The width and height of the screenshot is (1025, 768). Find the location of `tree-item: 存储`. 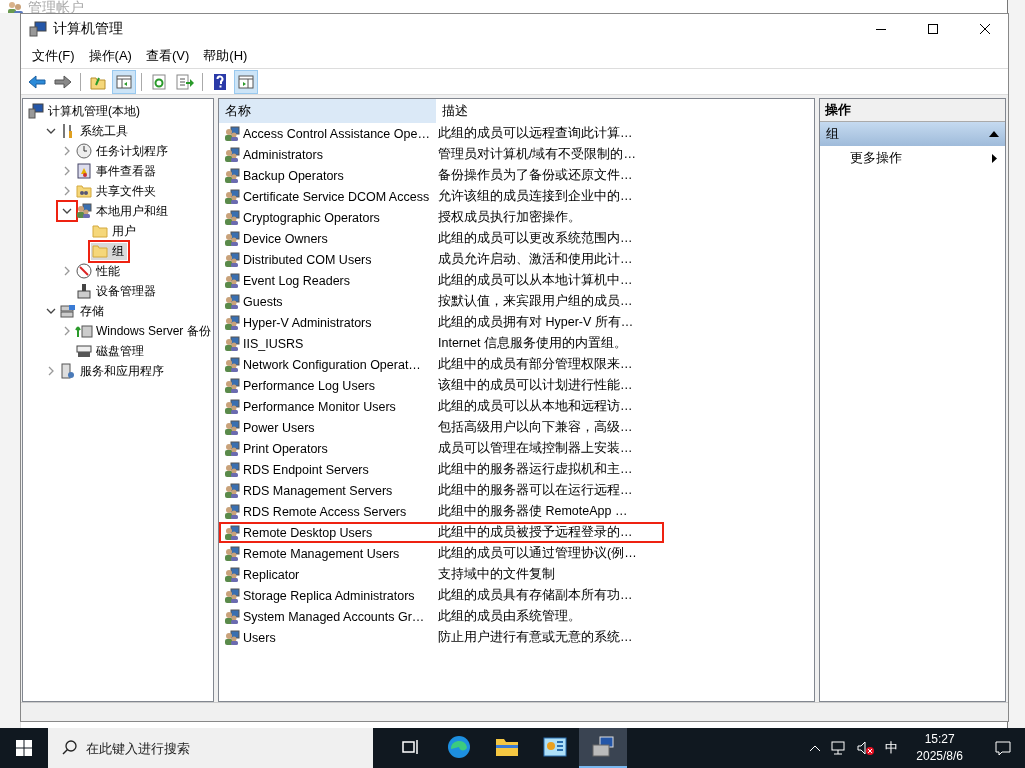

tree-item: 存储 is located at coordinates (83, 311).